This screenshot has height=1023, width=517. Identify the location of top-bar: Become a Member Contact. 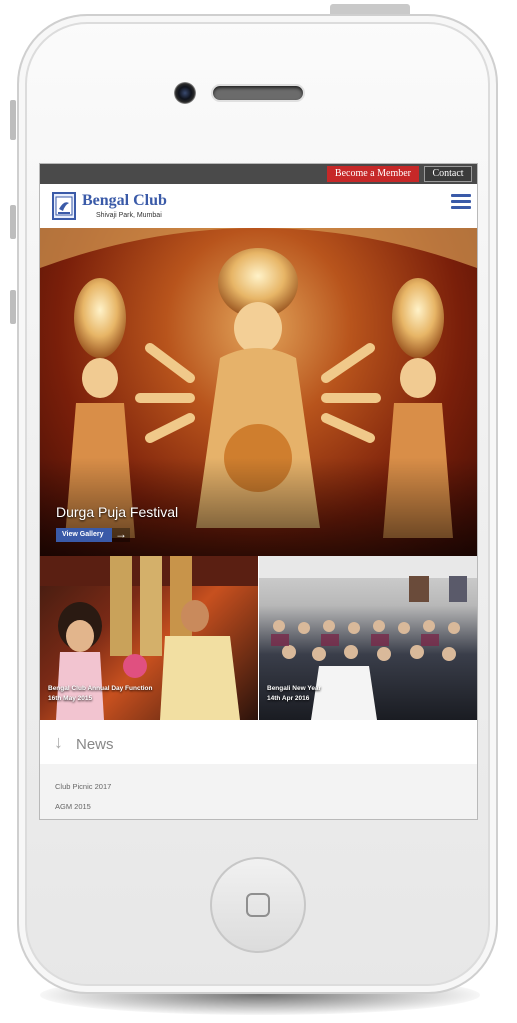
(258, 174).